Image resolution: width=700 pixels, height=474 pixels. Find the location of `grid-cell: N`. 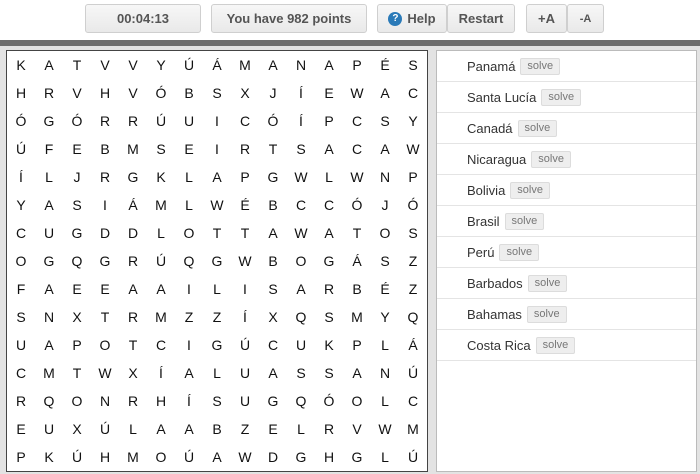

grid-cell: N is located at coordinates (49, 317).